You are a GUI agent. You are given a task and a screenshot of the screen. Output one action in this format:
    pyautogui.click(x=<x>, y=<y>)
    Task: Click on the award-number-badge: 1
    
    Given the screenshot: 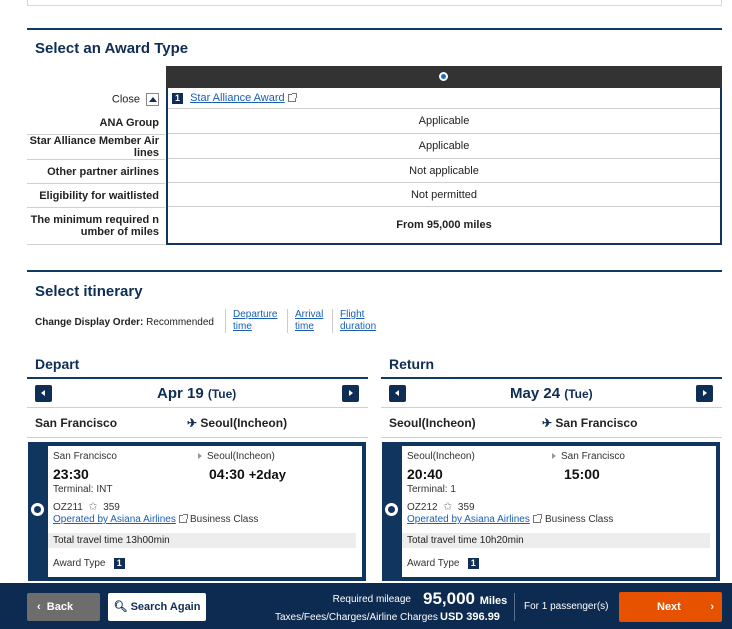 What is the action you would take?
    pyautogui.click(x=177, y=98)
    